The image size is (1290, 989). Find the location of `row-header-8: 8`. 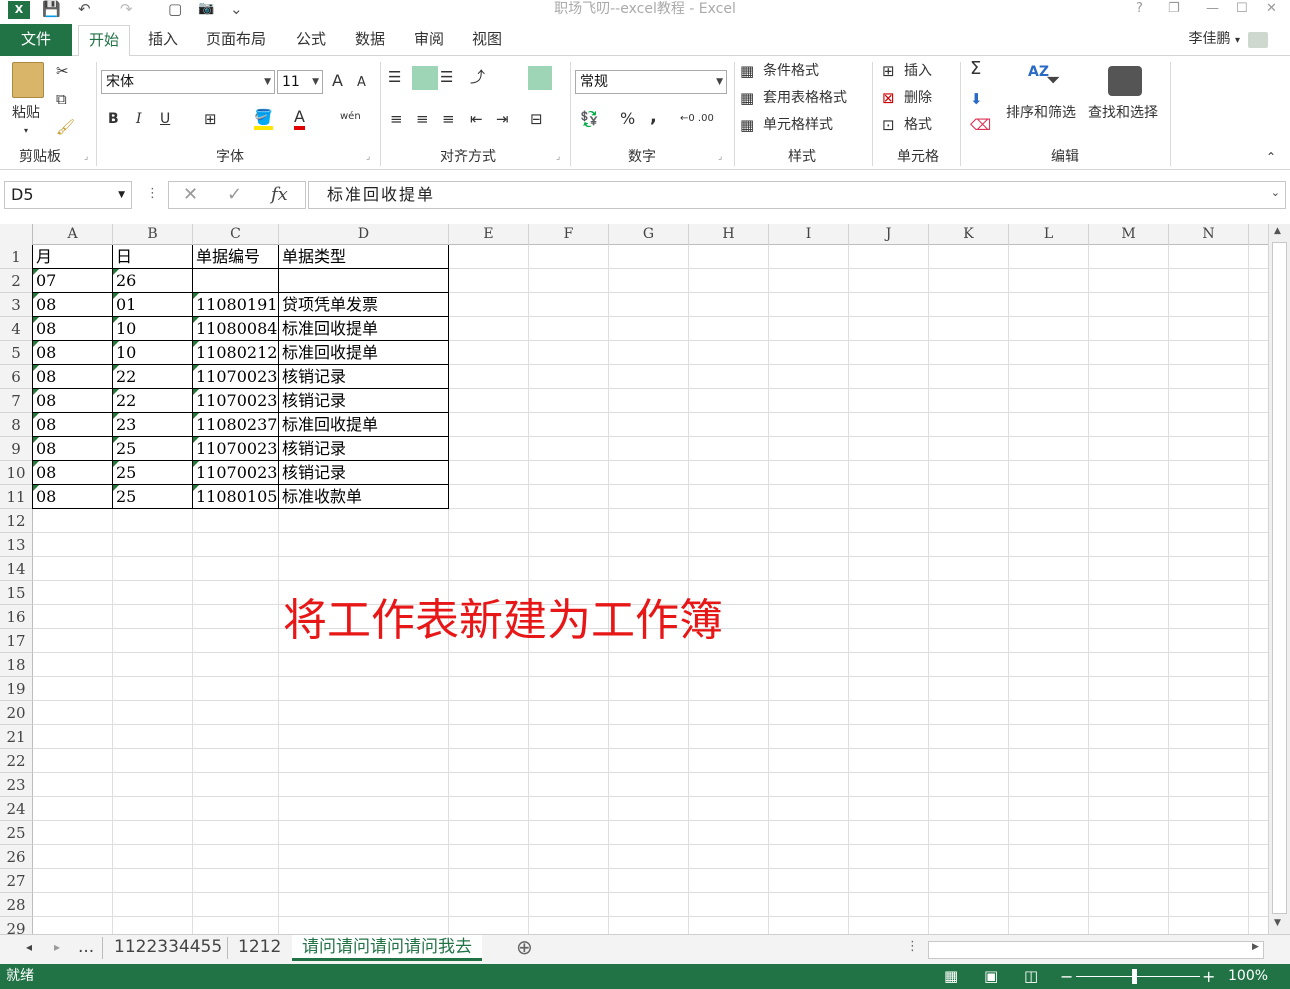

row-header-8: 8 is located at coordinates (16, 425).